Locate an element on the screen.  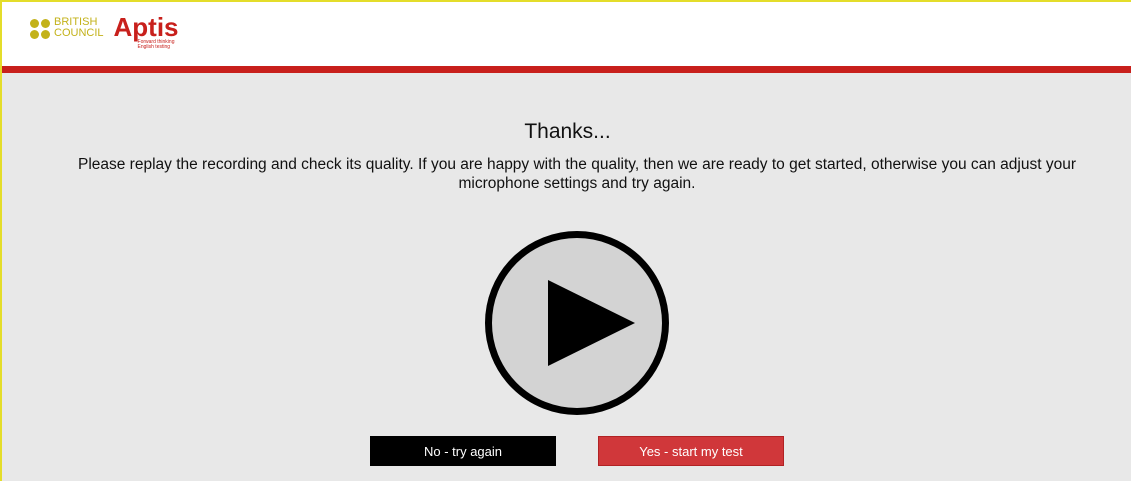
org-line-2: COUNCIL is located at coordinates (79, 33).